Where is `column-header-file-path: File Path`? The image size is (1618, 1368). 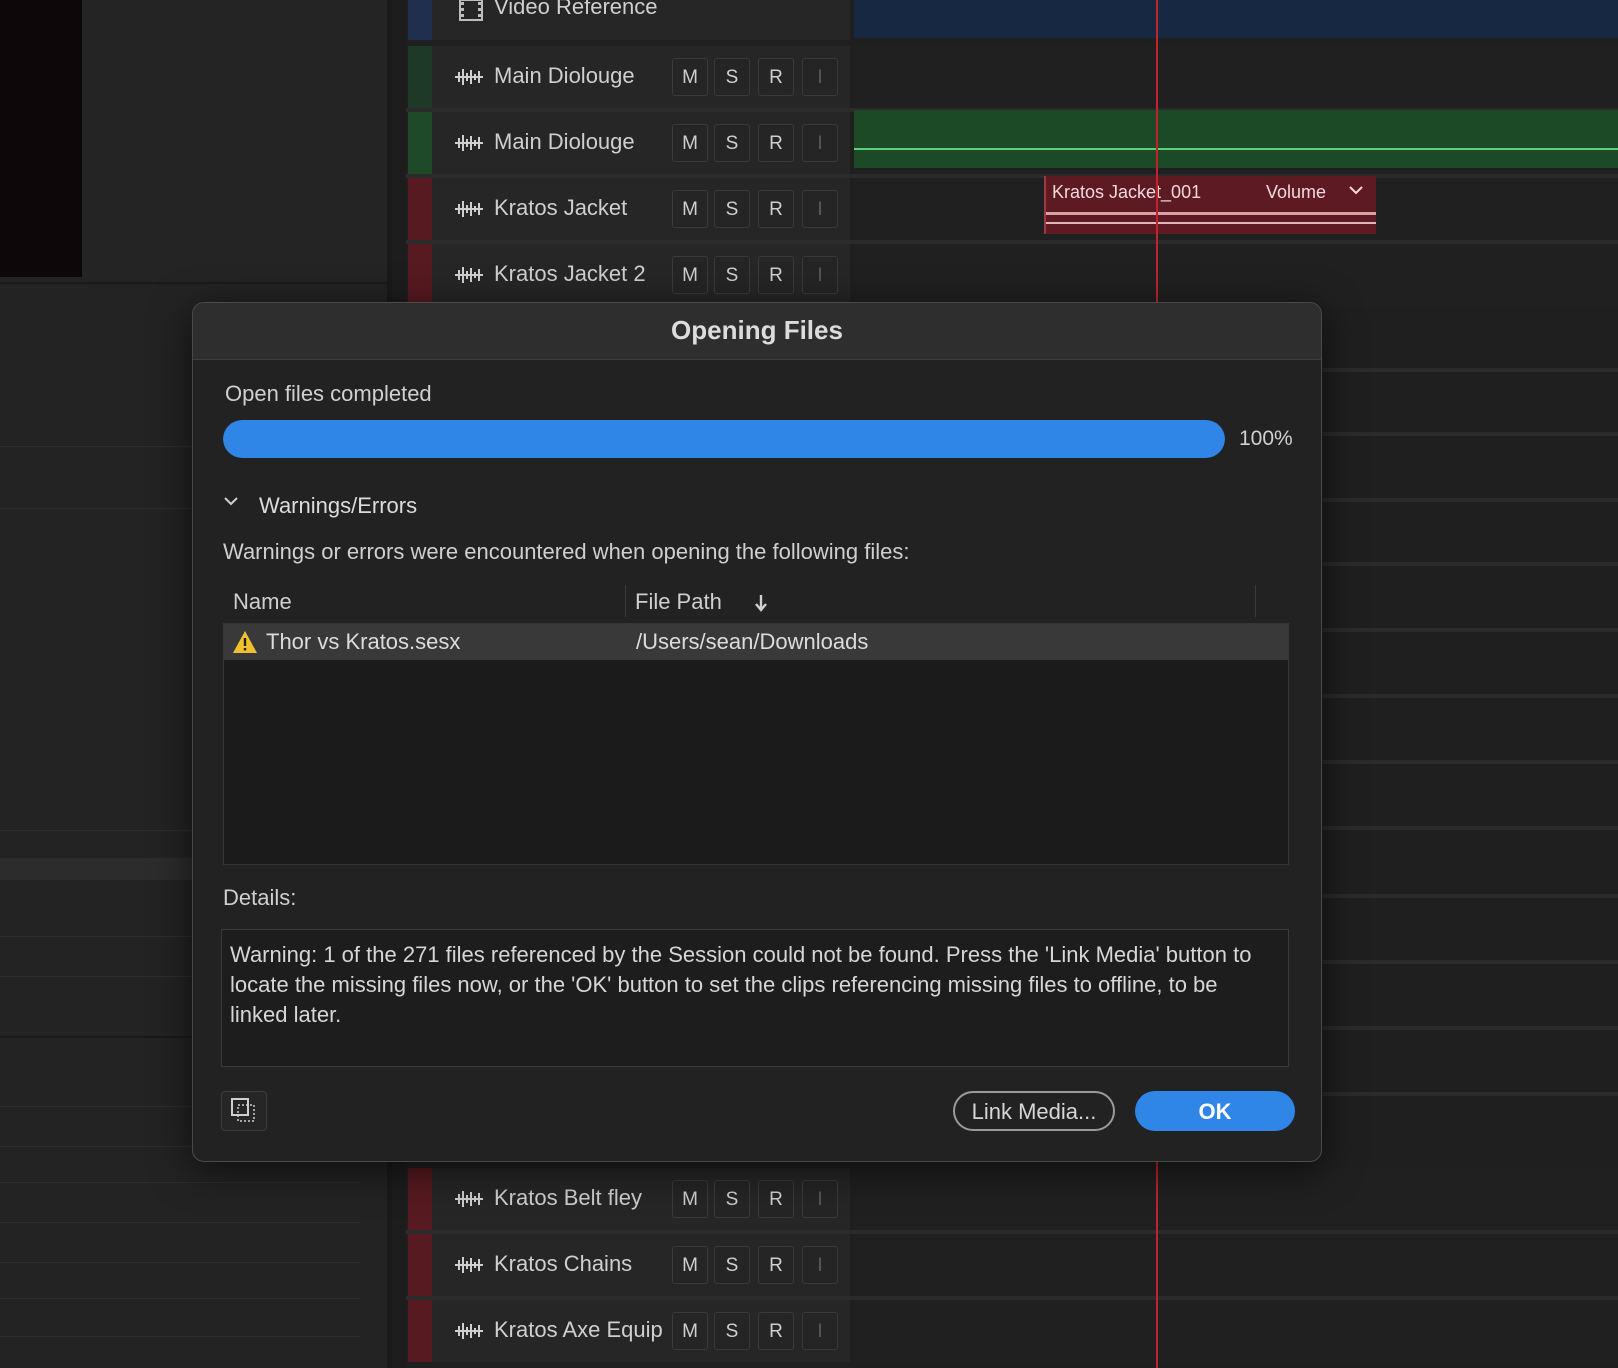 column-header-file-path: File Path is located at coordinates (678, 602).